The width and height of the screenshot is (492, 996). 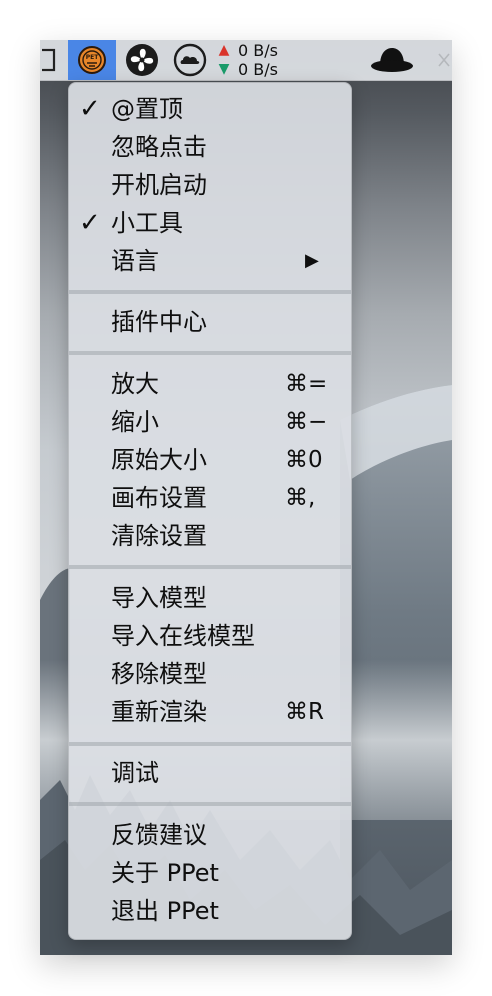 I want to click on menu-item-shortcut: ⌘0, so click(x=304, y=460).